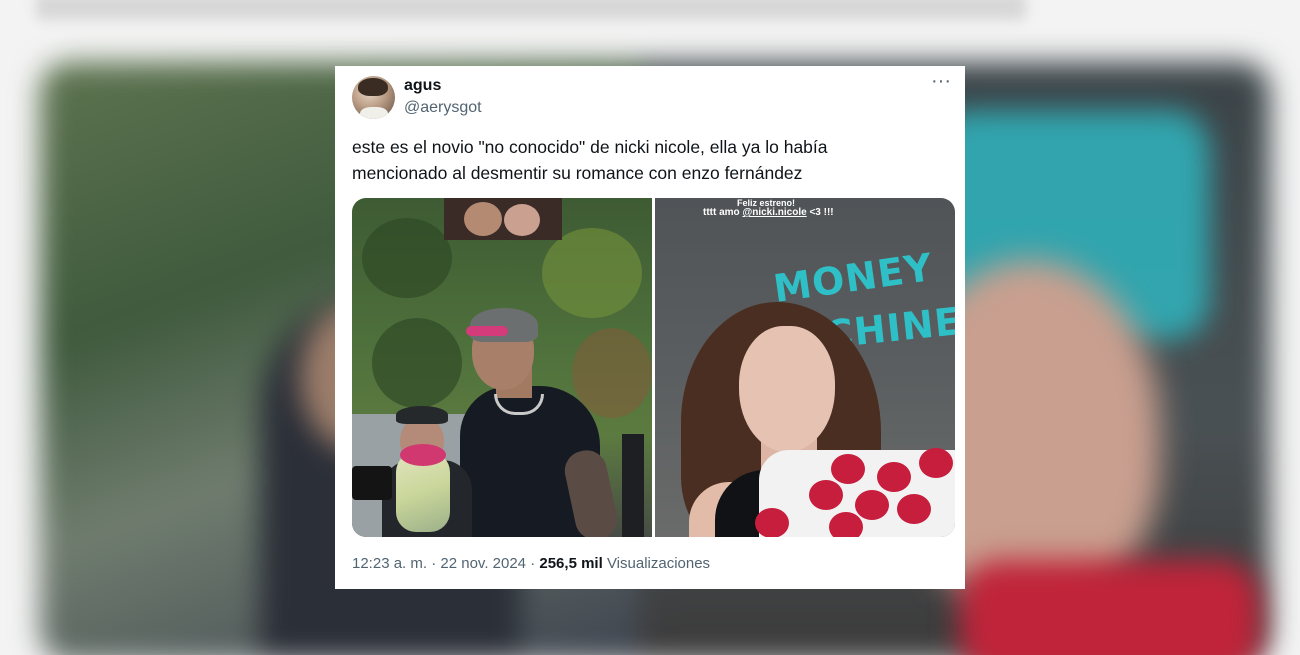 This screenshot has height=655, width=1300. What do you see at coordinates (768, 212) in the screenshot?
I see `story-caption-line-2: tttt amo @nicki.nicole <3 !!!` at bounding box center [768, 212].